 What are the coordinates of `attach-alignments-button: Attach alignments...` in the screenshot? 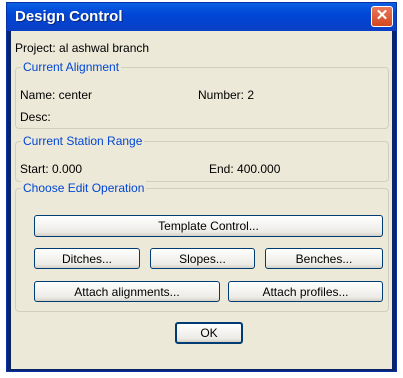 It's located at (127, 291).